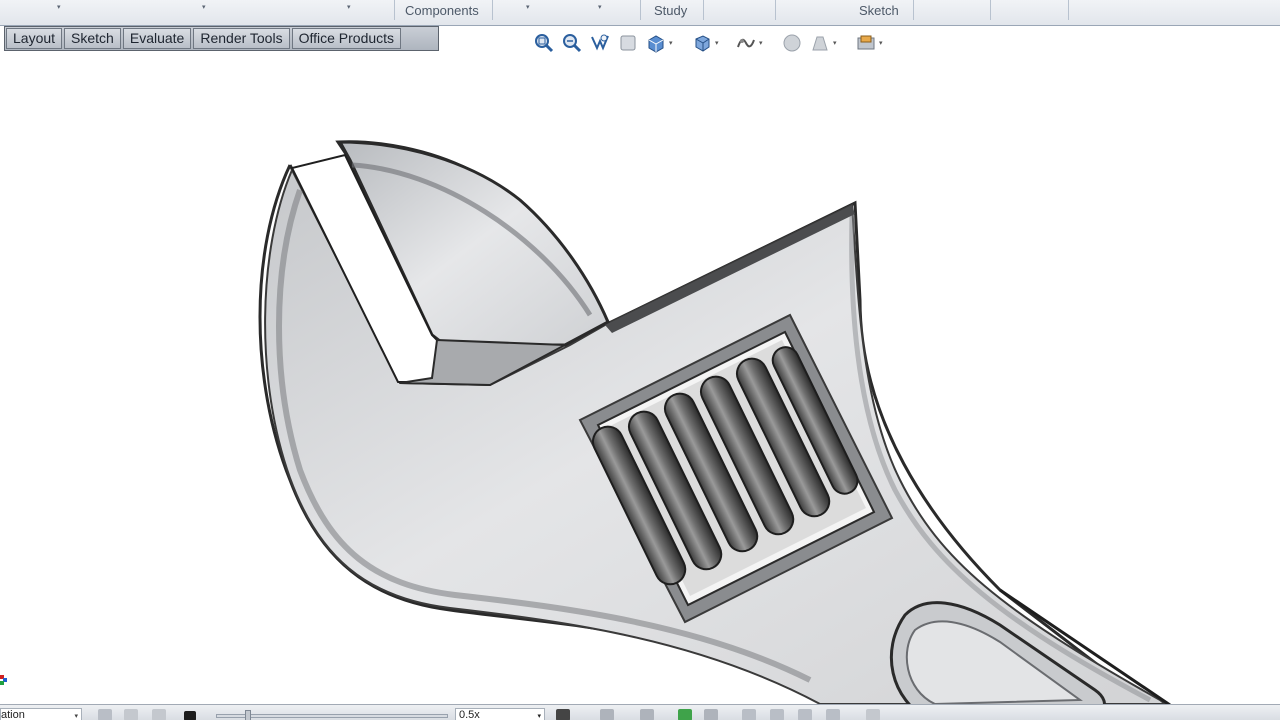 Image resolution: width=1280 pixels, height=720 pixels. I want to click on view-orientation-icon, so click(656, 43).